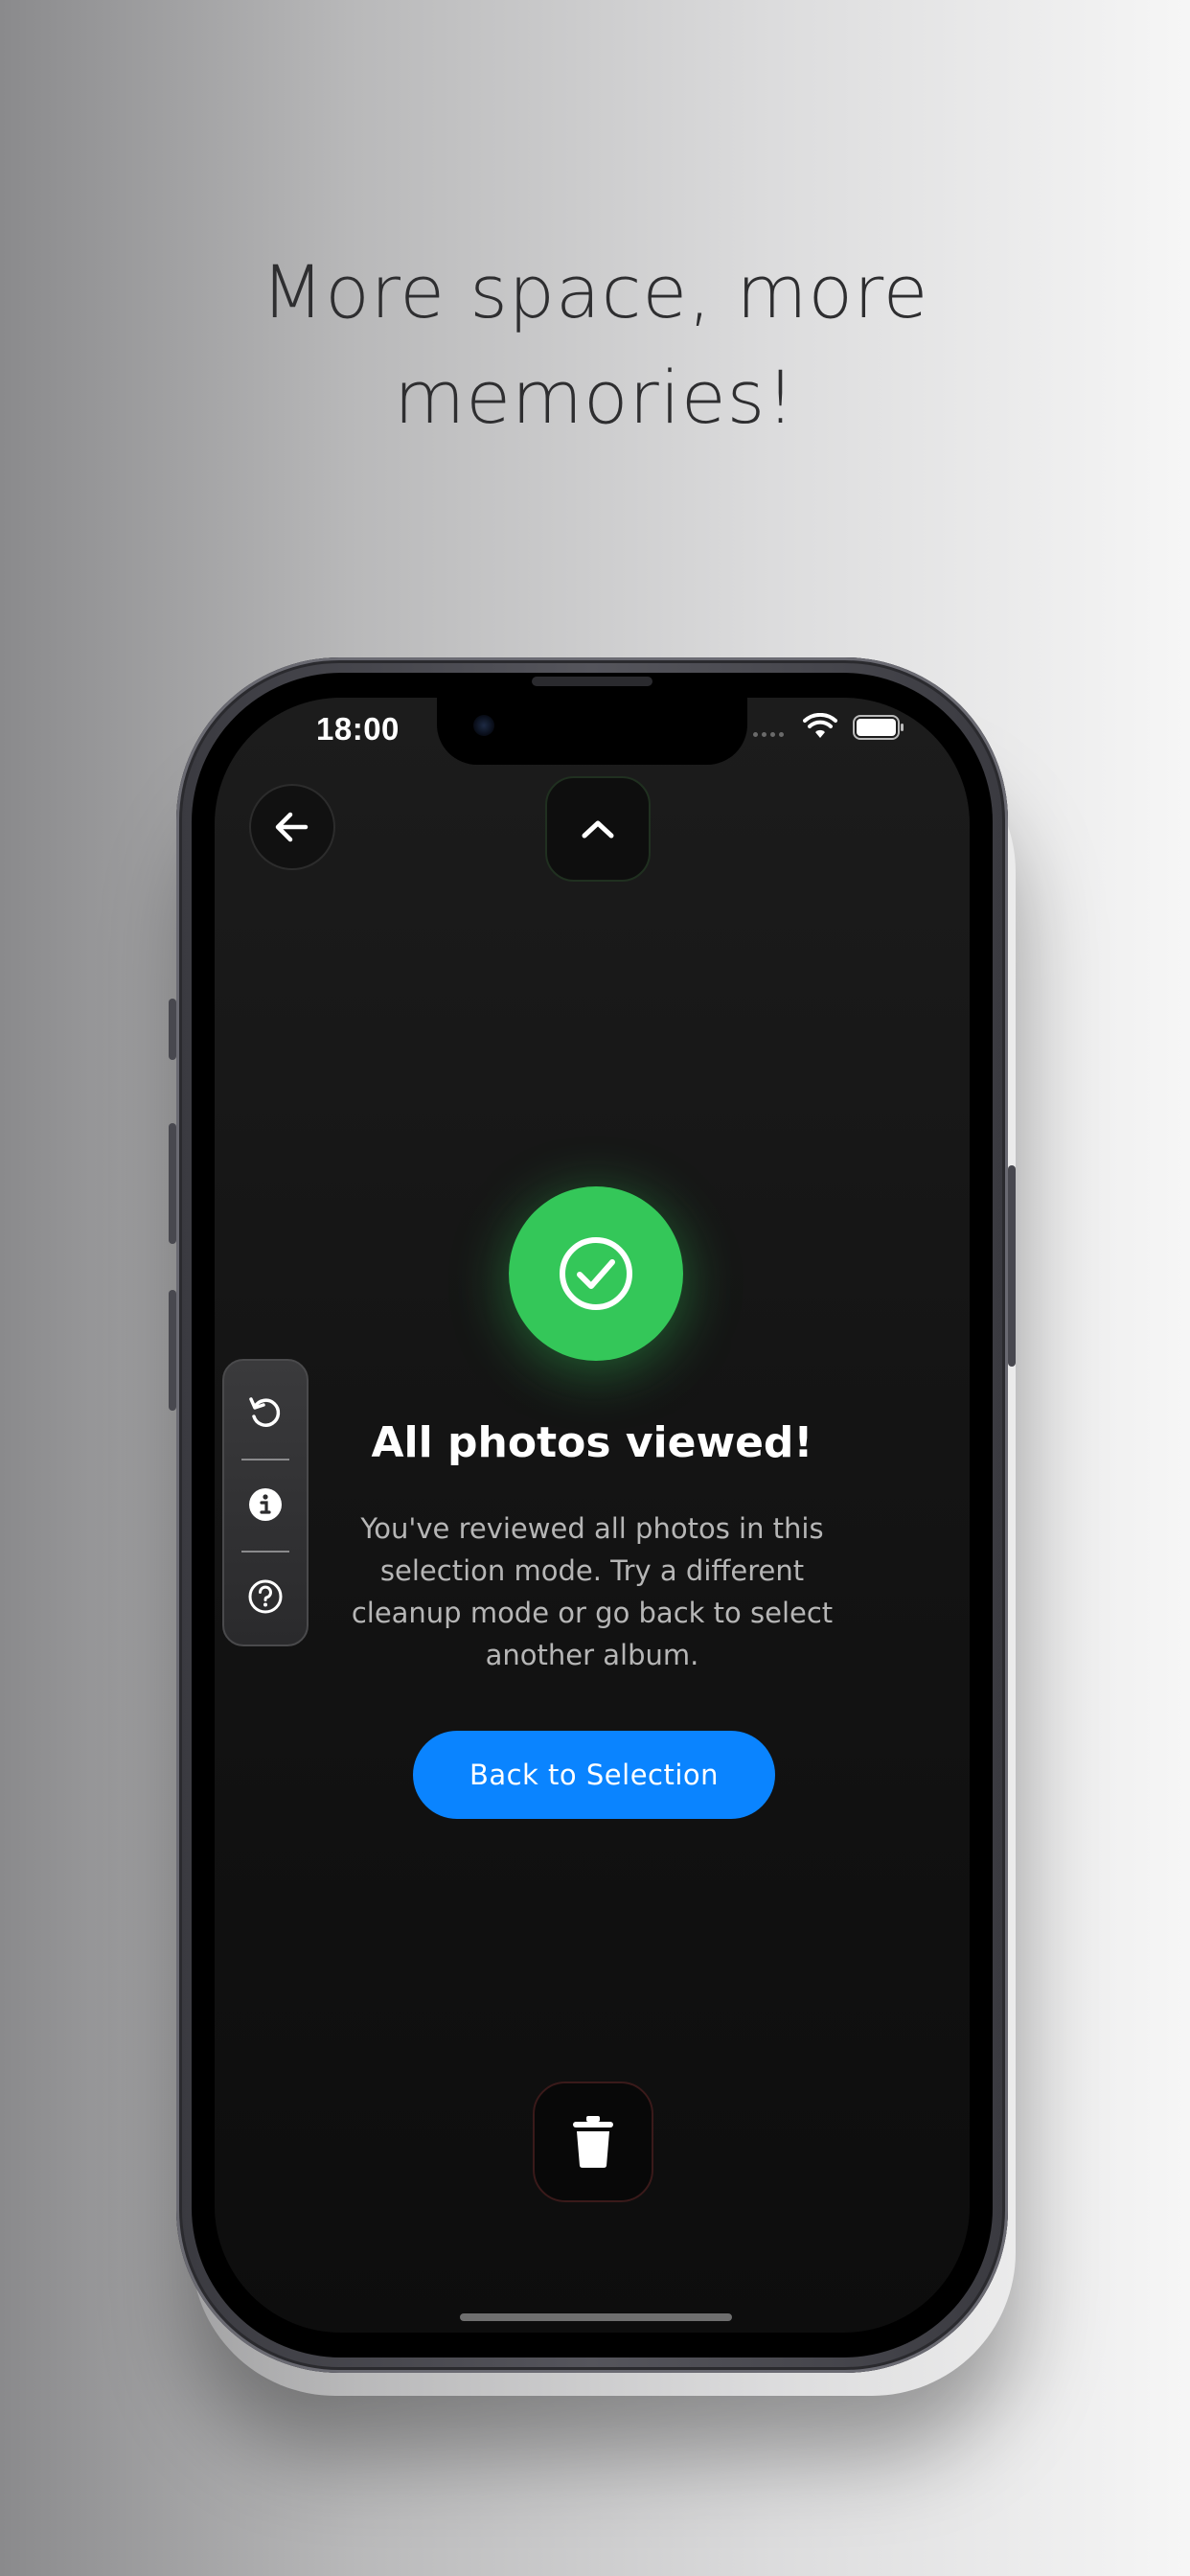 The image size is (1190, 2576). What do you see at coordinates (1012, 1266) in the screenshot?
I see `phone-power-button` at bounding box center [1012, 1266].